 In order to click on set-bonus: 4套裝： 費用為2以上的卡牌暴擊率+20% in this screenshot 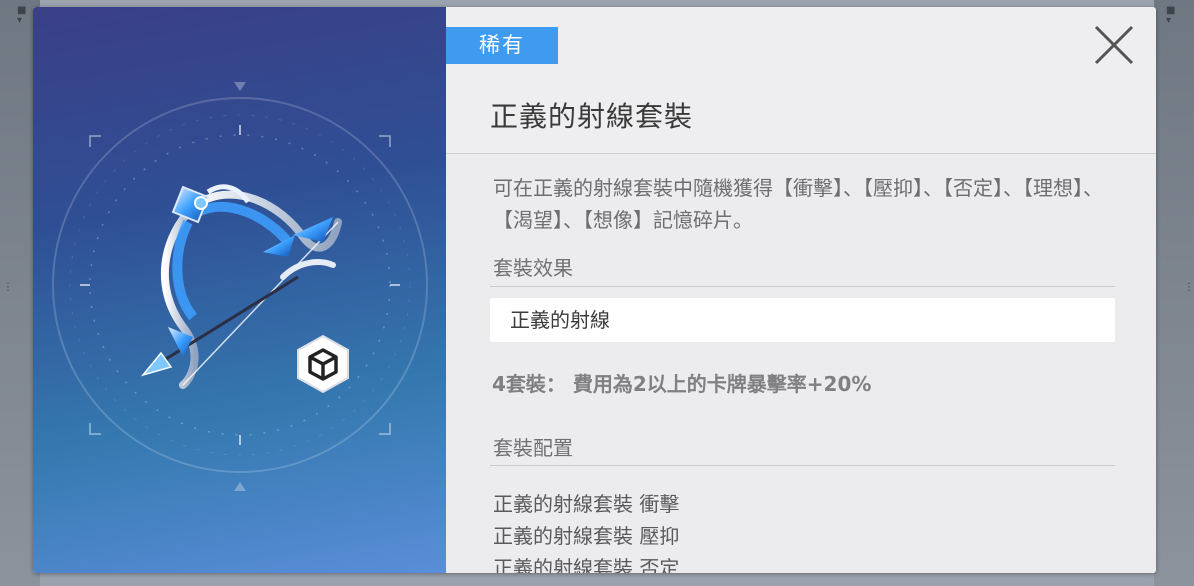, I will do `click(682, 384)`.